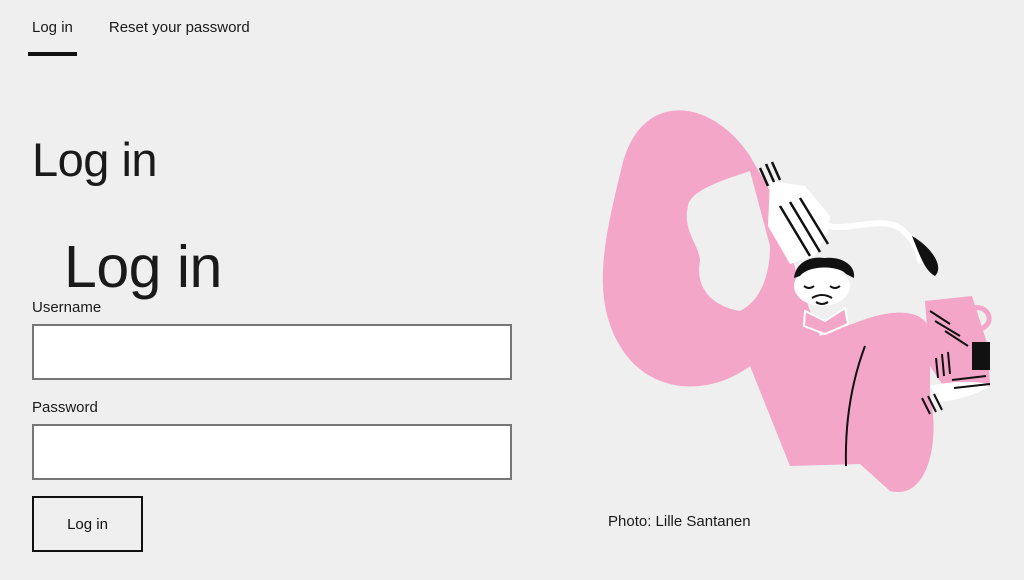 The image size is (1024, 580). What do you see at coordinates (95, 159) in the screenshot?
I see `page-title: Log in` at bounding box center [95, 159].